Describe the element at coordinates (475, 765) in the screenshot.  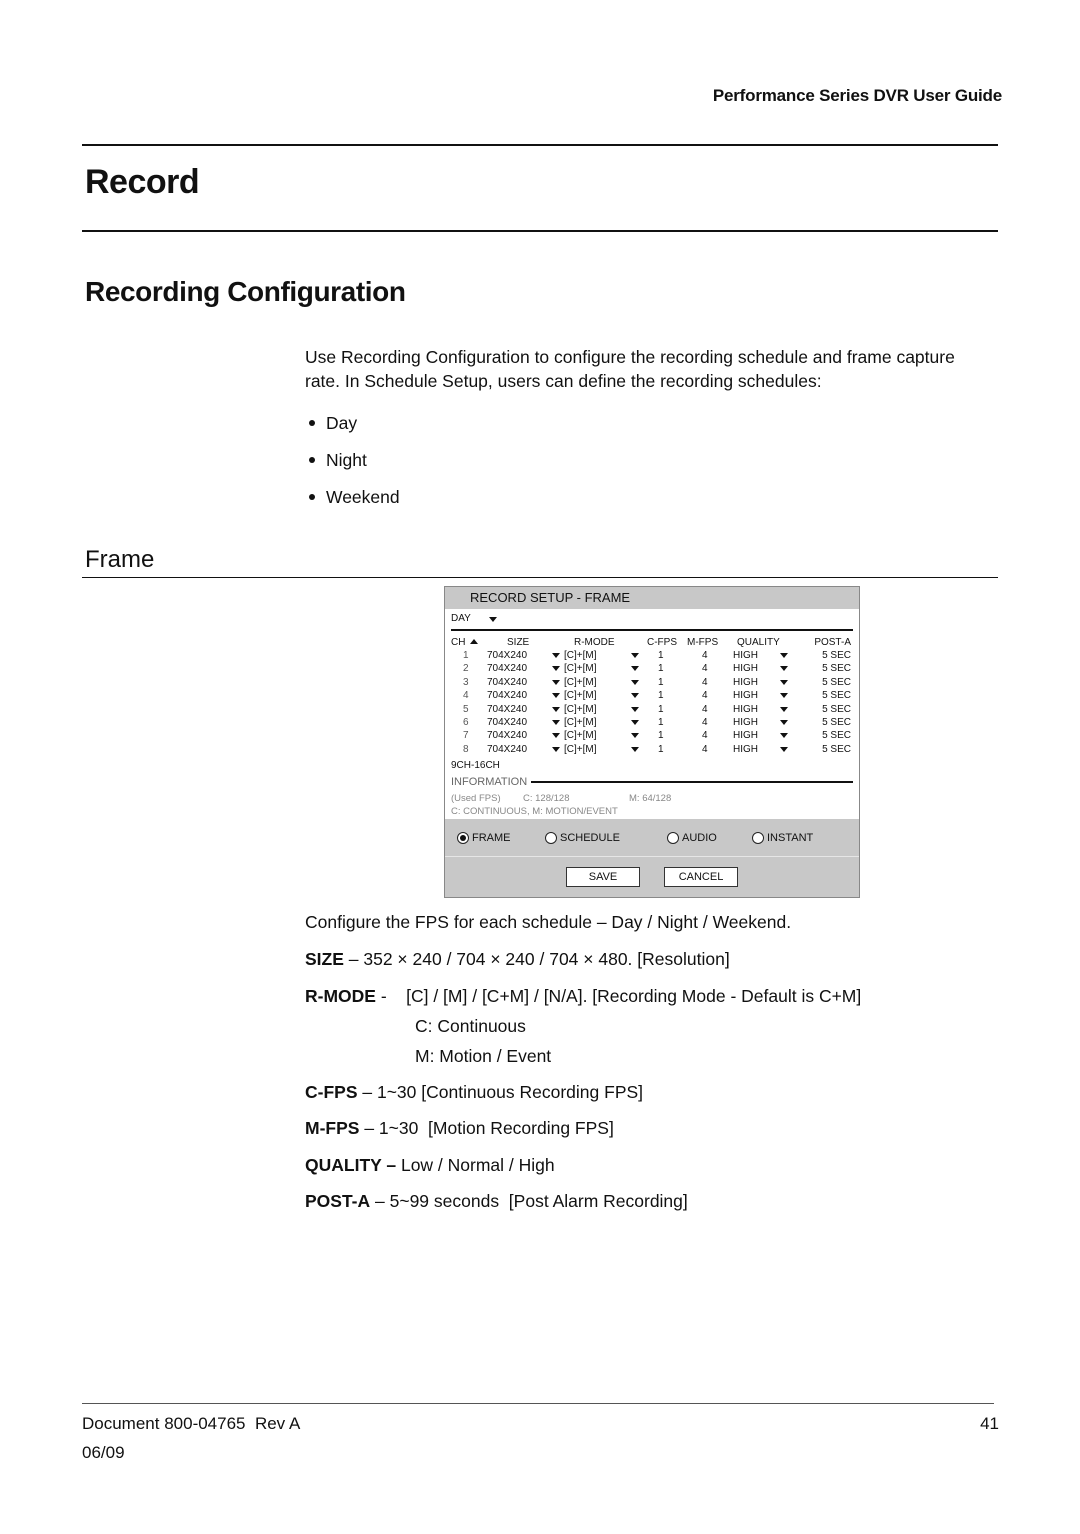
I see `page-9-16-link: 9CH-16CH` at that location.